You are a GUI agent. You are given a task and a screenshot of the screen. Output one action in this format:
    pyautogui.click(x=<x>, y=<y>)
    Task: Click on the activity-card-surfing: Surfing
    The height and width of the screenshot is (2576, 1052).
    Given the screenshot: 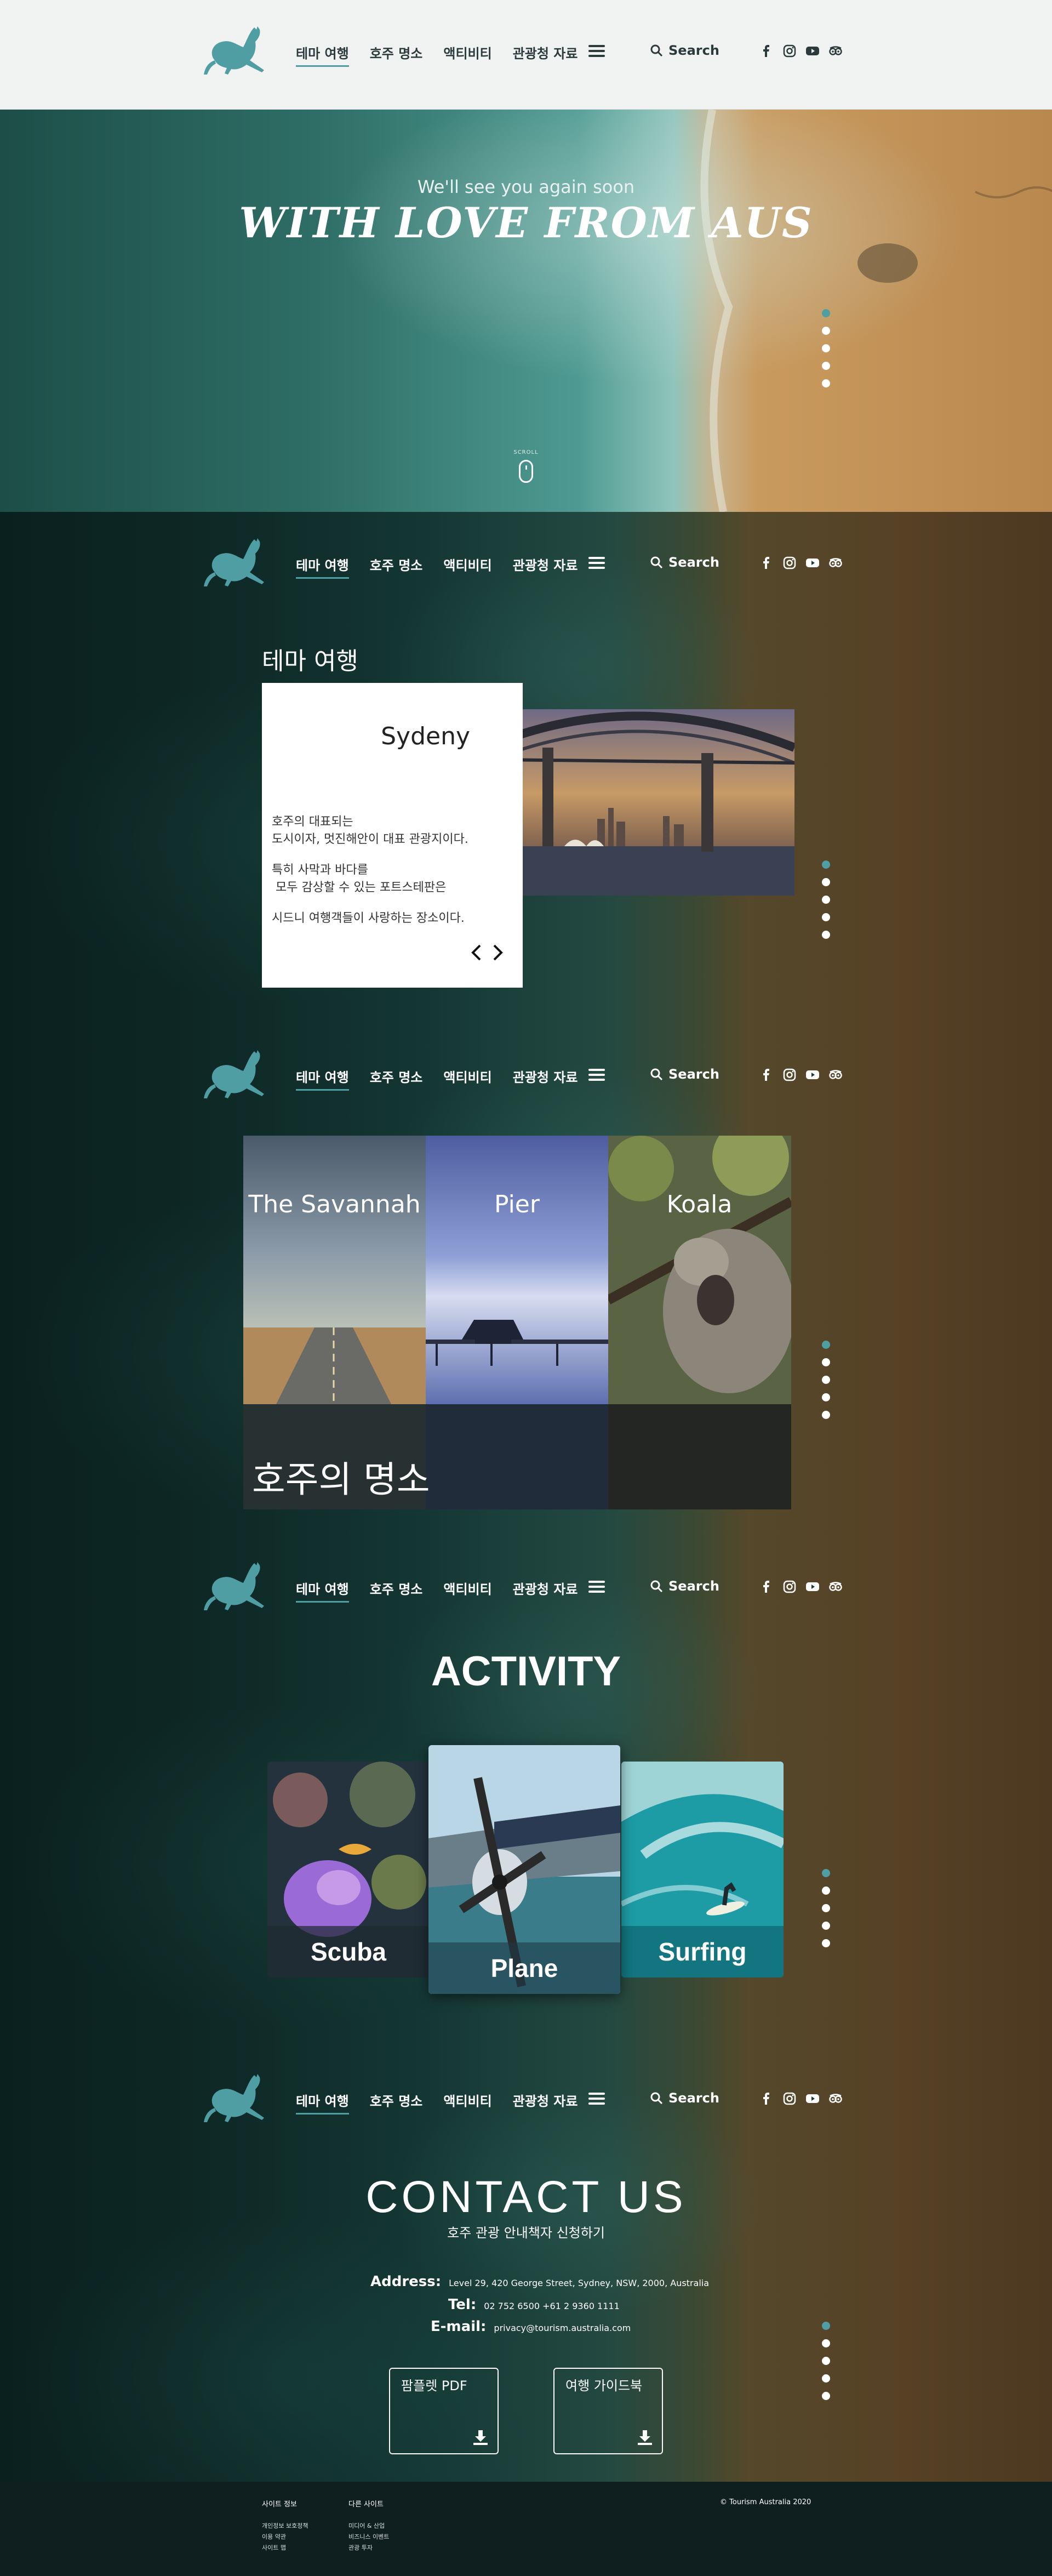 What is the action you would take?
    pyautogui.click(x=703, y=1869)
    